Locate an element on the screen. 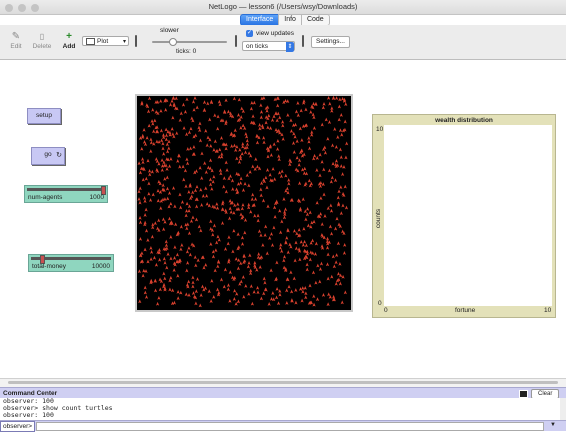 This screenshot has height=432, width=566. chevron-down-icon: ▼ is located at coordinates (553, 425).